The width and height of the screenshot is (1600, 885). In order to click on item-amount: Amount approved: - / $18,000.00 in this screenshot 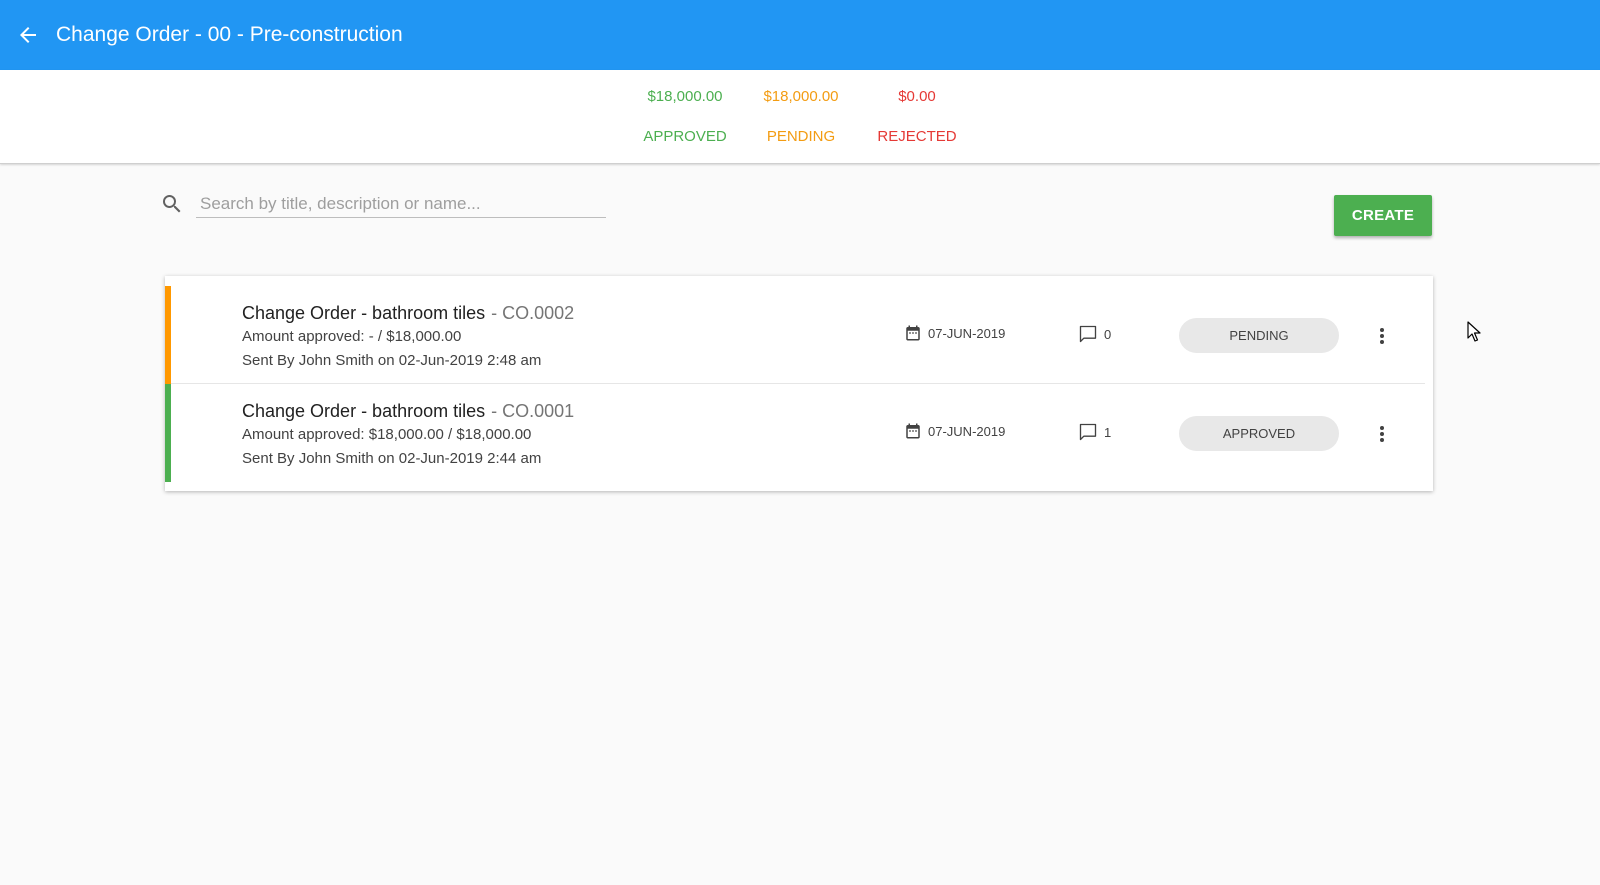, I will do `click(352, 336)`.